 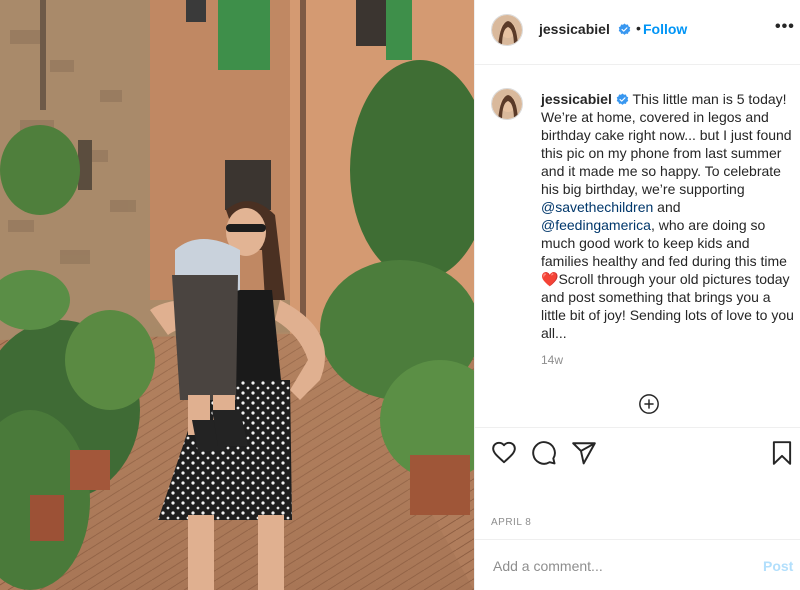 I want to click on post-header: jessicabiel • Follow •••, so click(x=637, y=32).